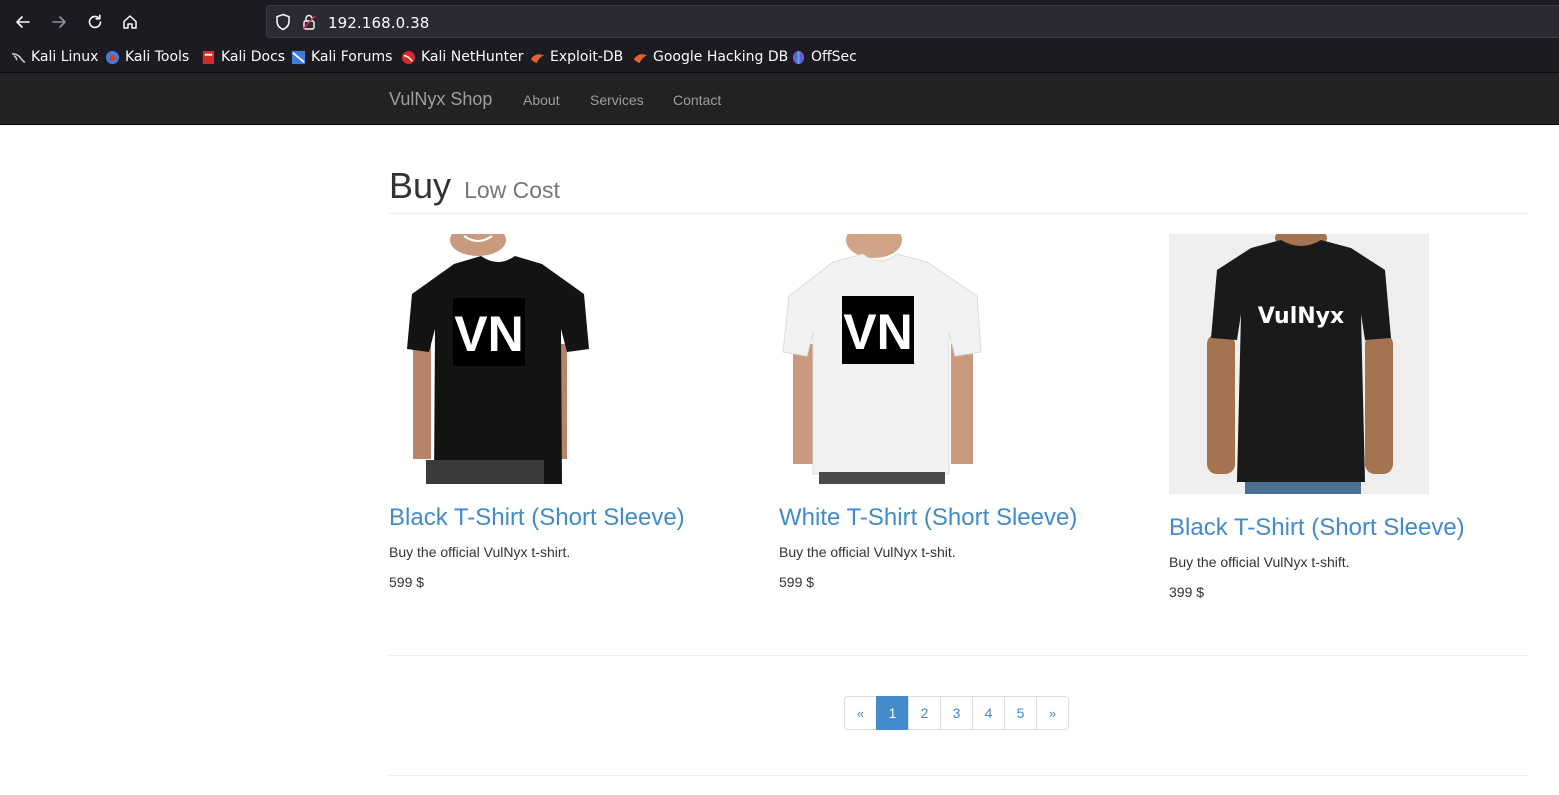 The image size is (1559, 795). What do you see at coordinates (309, 22) in the screenshot?
I see `insecure-lock-icon` at bounding box center [309, 22].